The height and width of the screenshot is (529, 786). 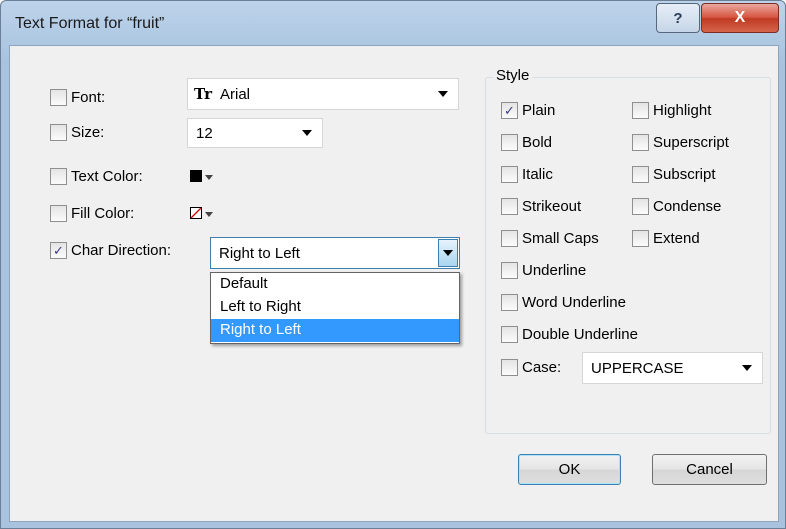 I want to click on plain-checkbox: ✓, so click(x=509, y=110).